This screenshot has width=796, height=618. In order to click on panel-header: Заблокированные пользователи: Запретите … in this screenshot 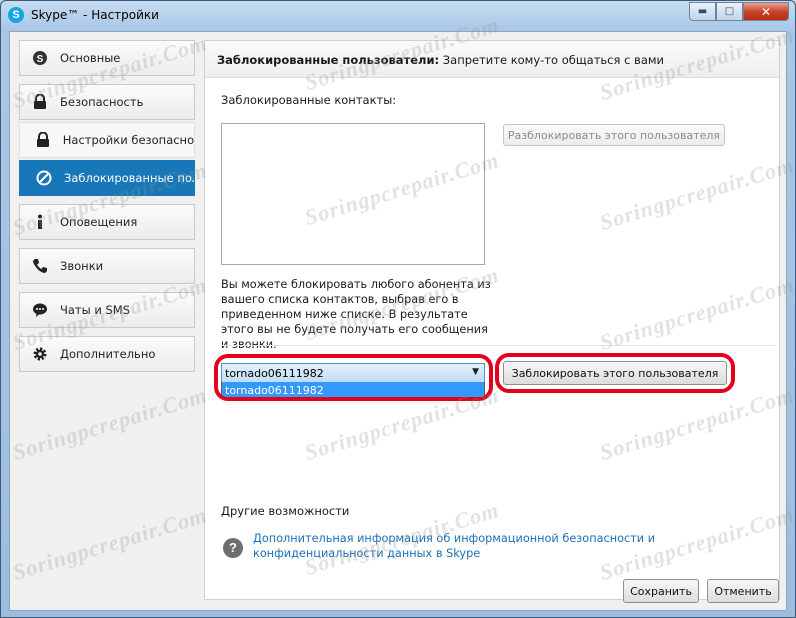, I will do `click(492, 59)`.